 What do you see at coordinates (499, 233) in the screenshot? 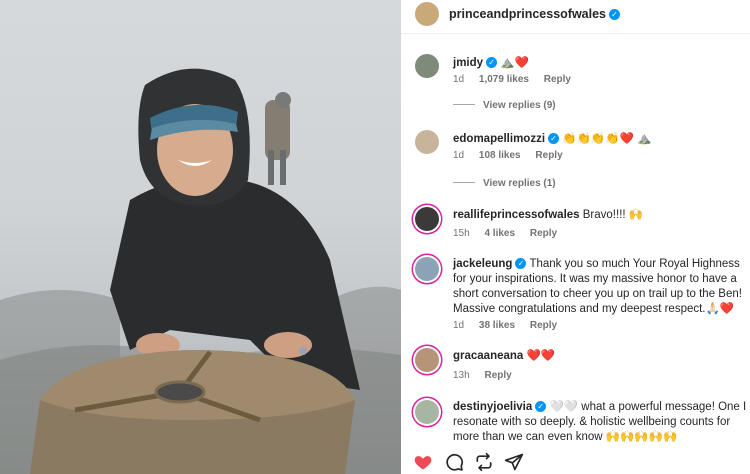
I see `comment-likes: 4 likes` at bounding box center [499, 233].